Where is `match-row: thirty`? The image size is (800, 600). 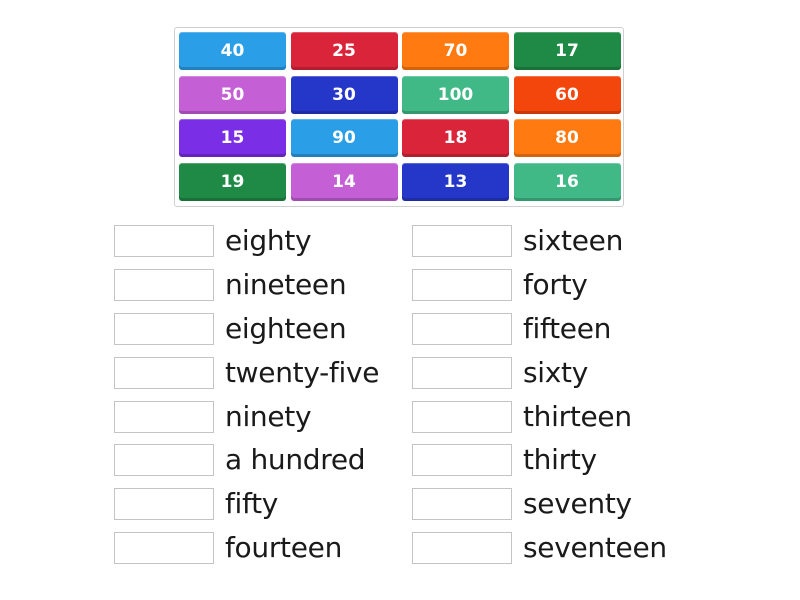 match-row: thirty is located at coordinates (504, 460).